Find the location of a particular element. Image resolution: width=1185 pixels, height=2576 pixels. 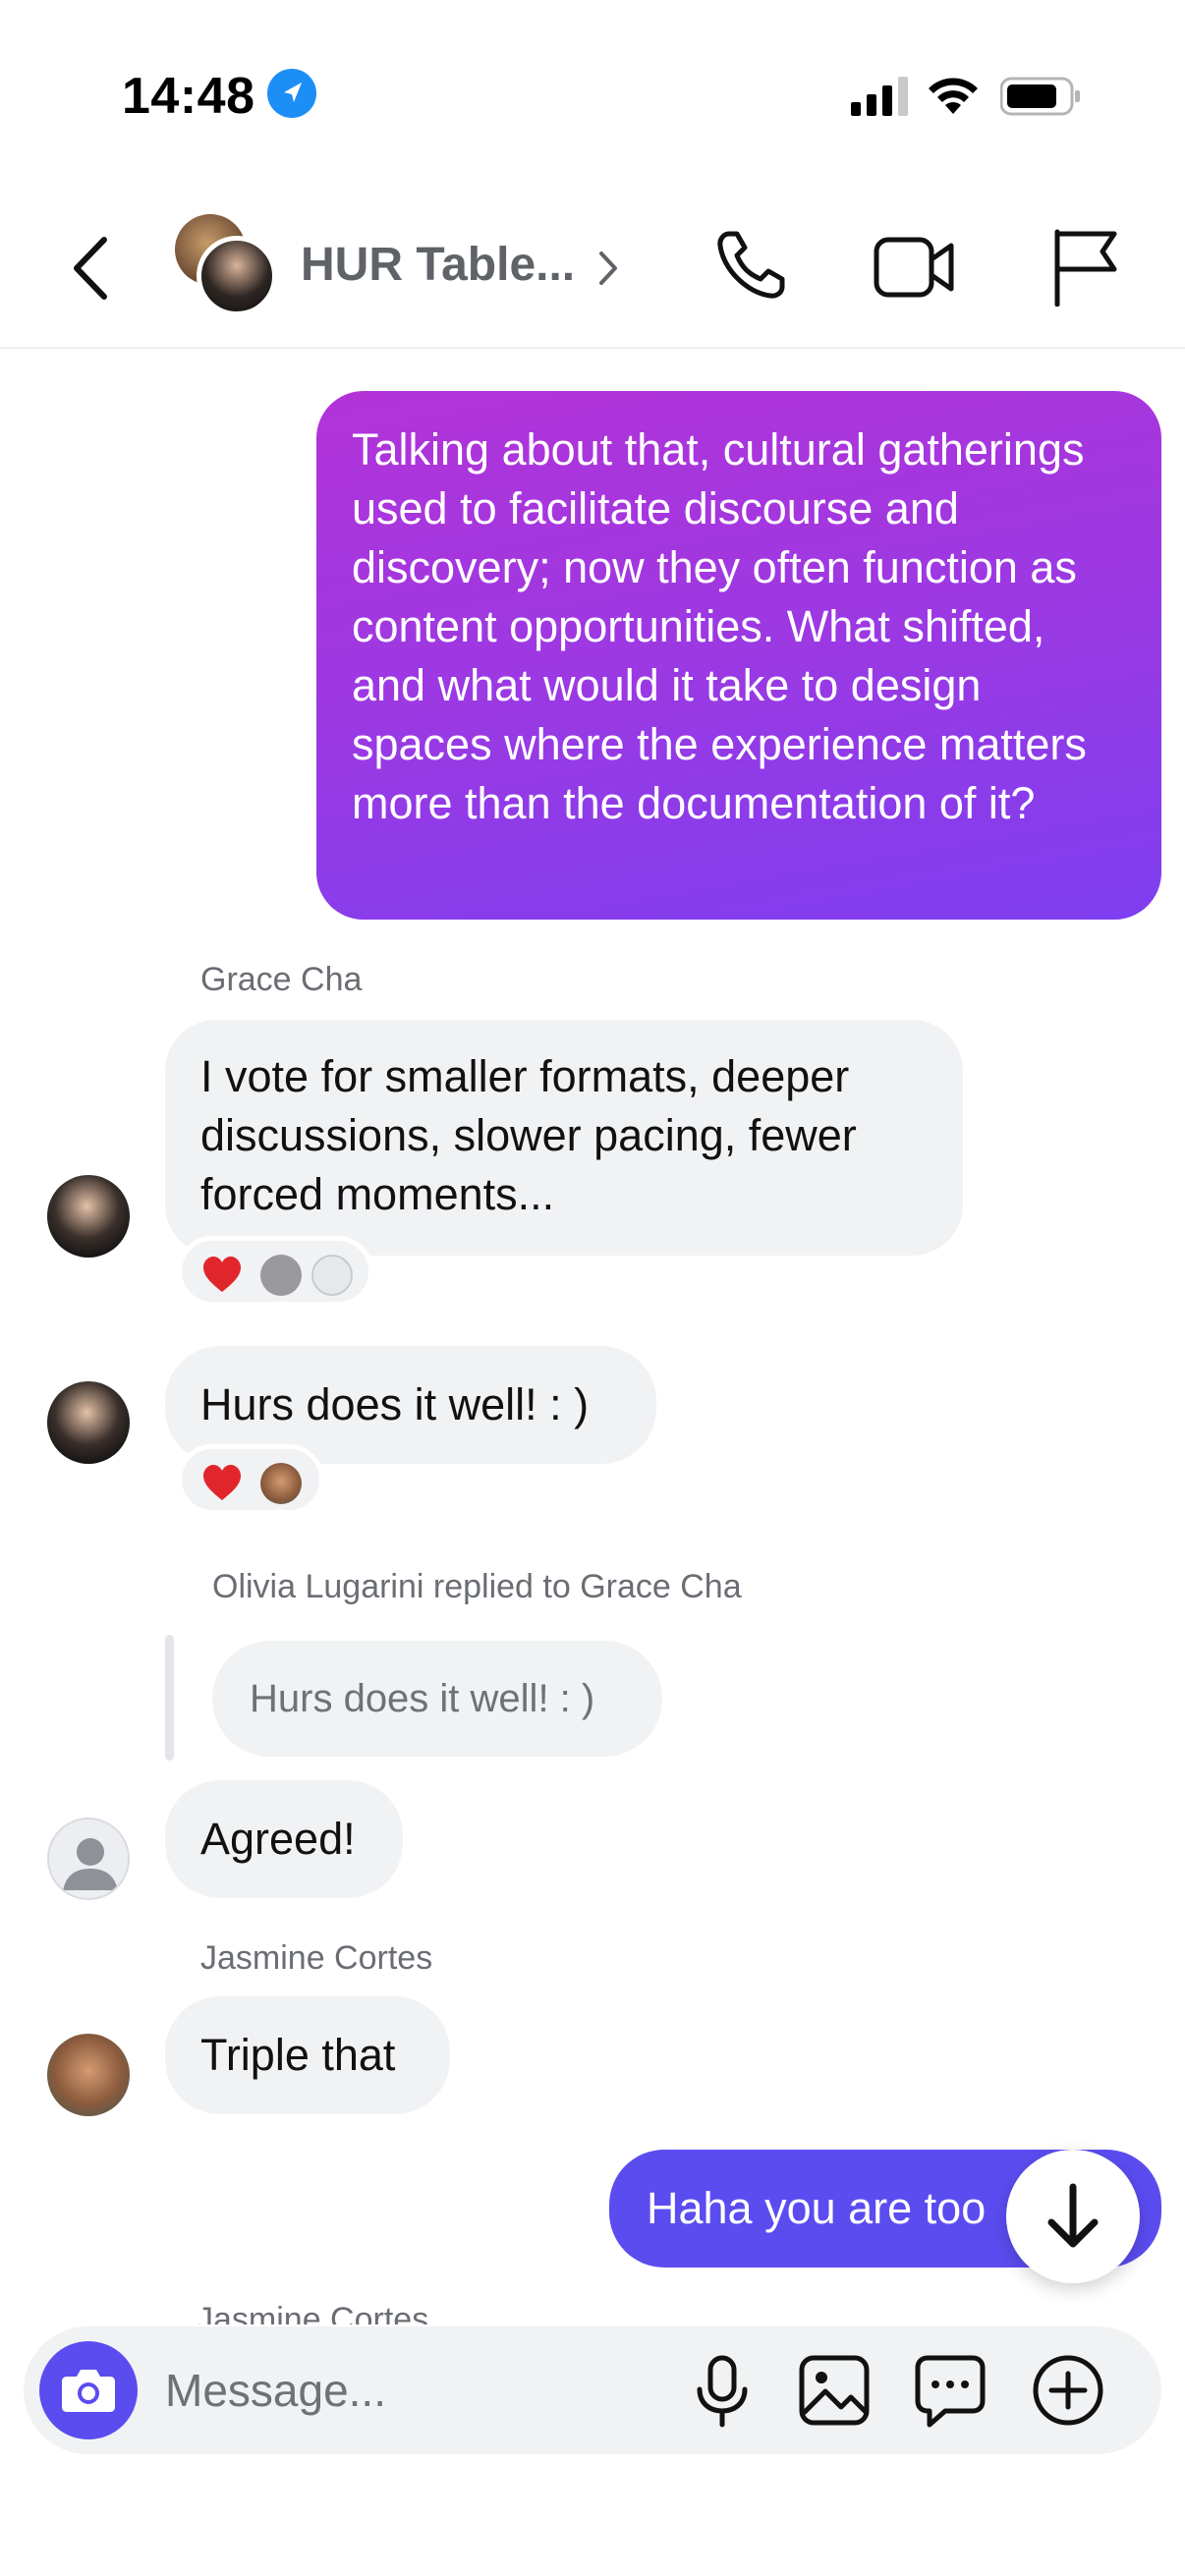

message-text: Hurs does it well! : ) is located at coordinates (395, 1404).